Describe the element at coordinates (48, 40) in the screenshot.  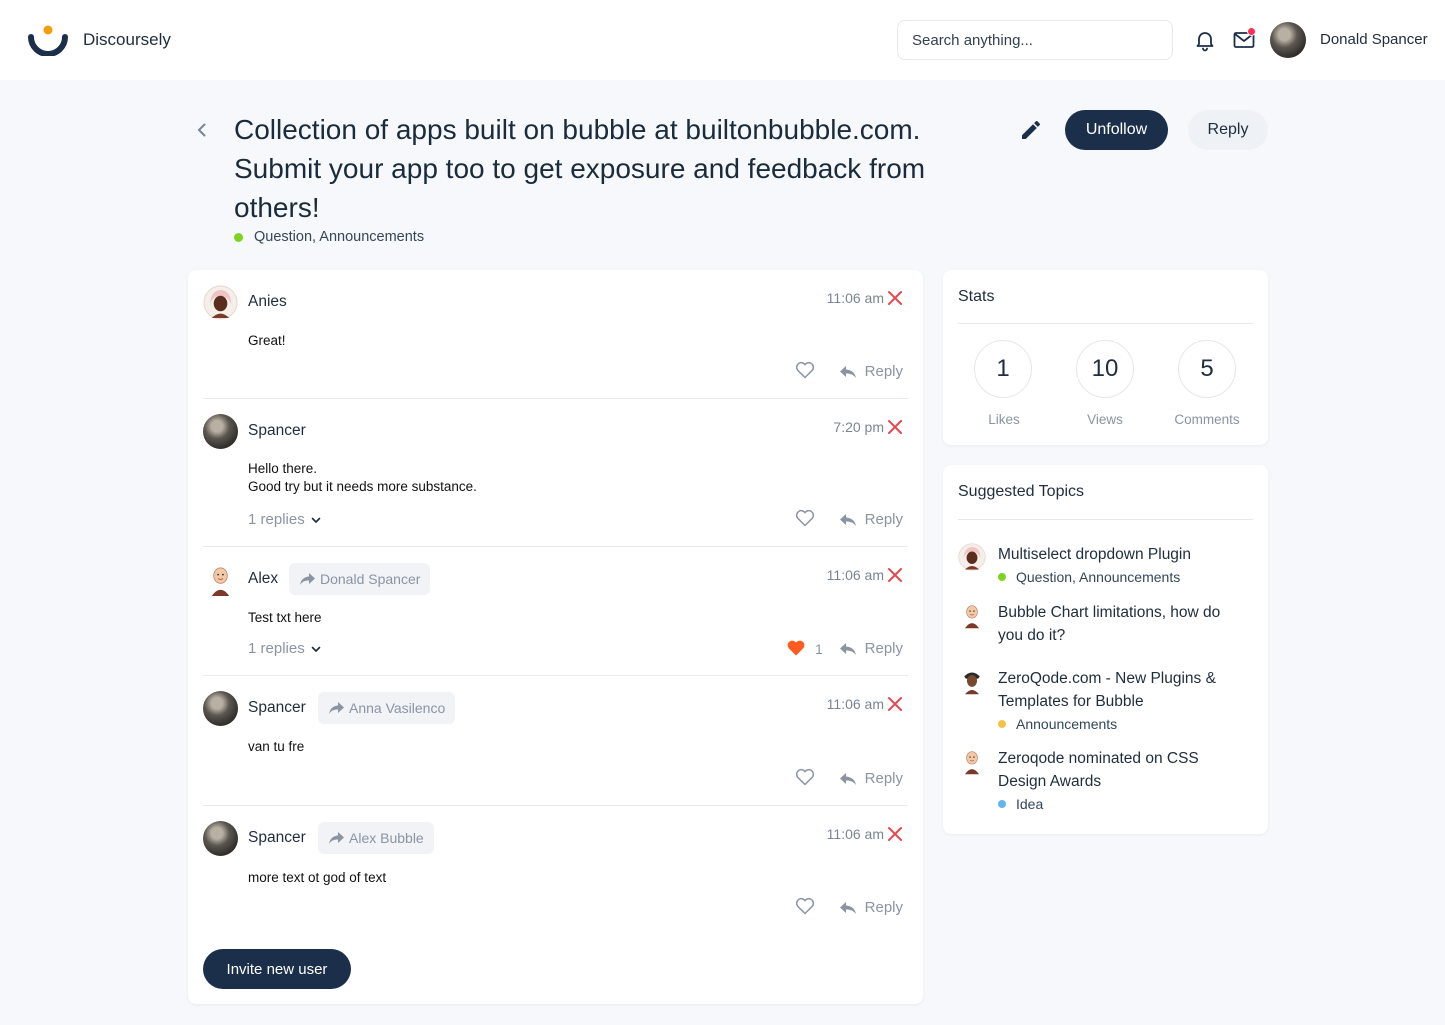
I see `brand-logo-icon` at that location.